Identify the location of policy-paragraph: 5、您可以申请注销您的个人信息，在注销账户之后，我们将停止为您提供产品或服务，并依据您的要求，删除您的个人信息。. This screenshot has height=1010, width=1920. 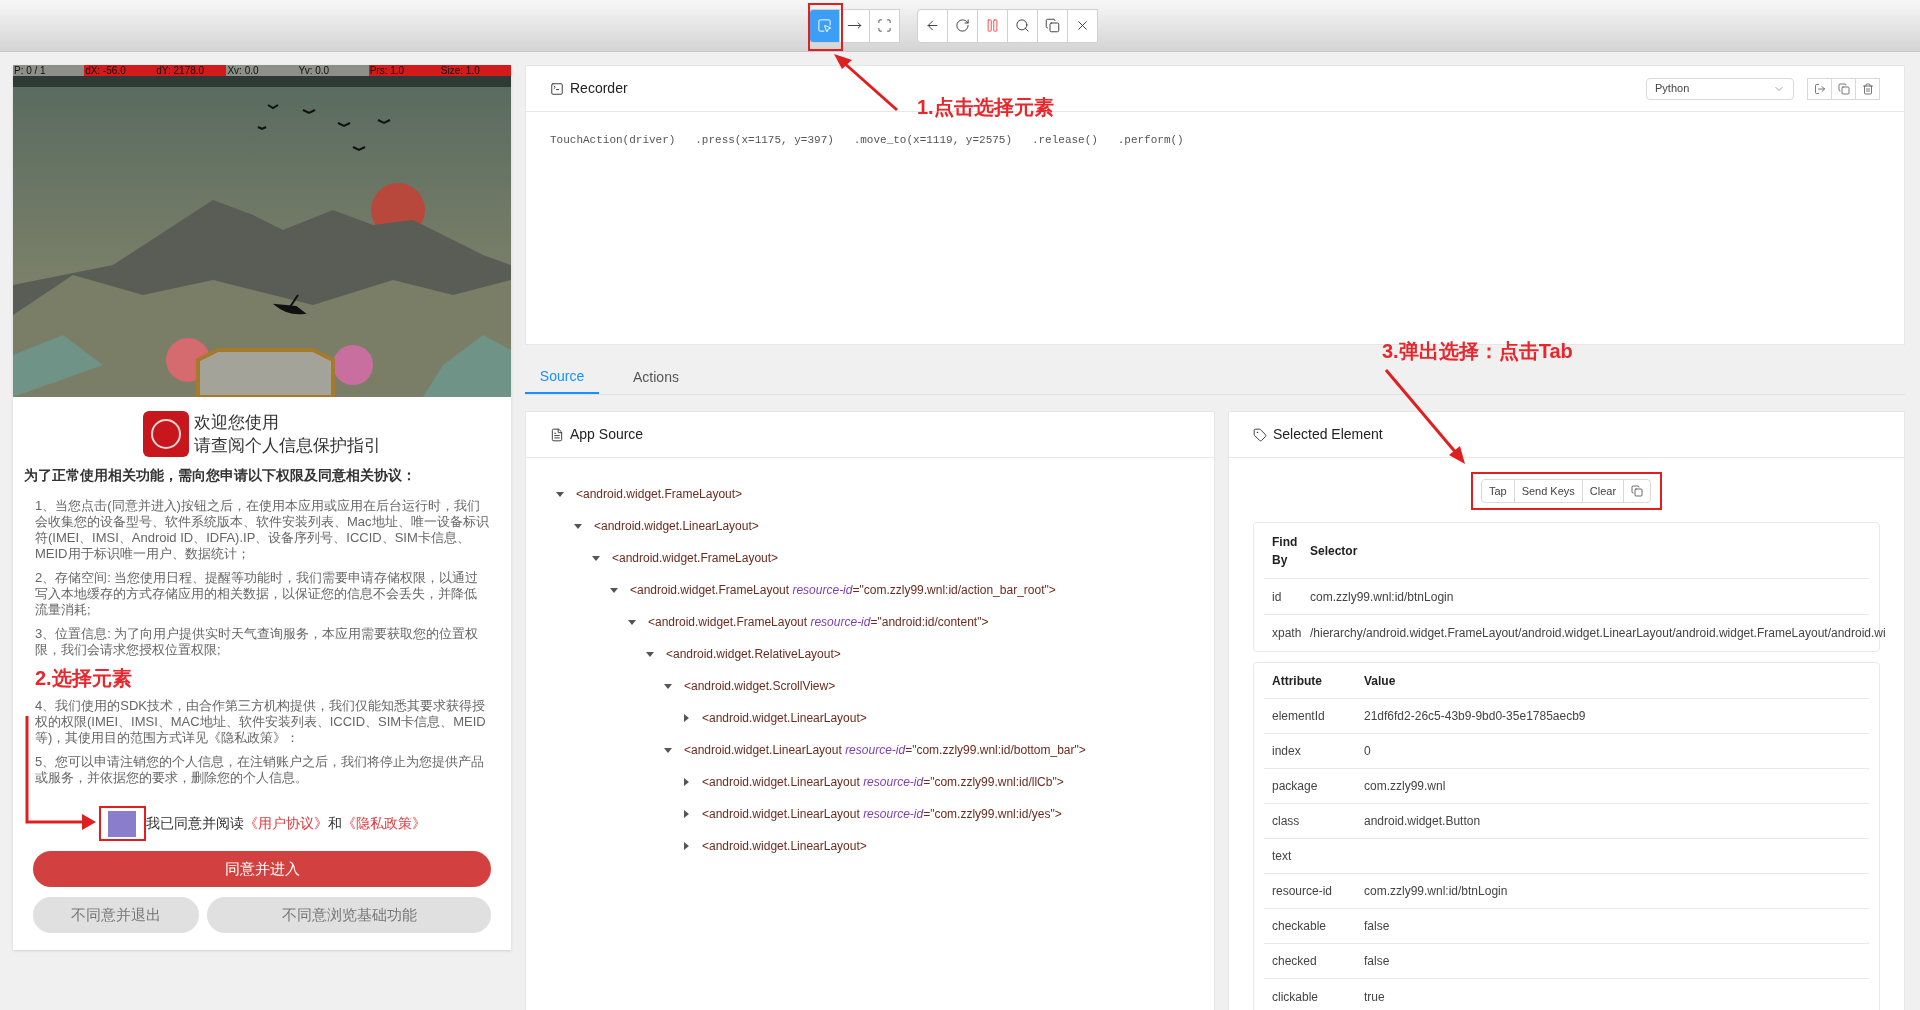
(260, 770).